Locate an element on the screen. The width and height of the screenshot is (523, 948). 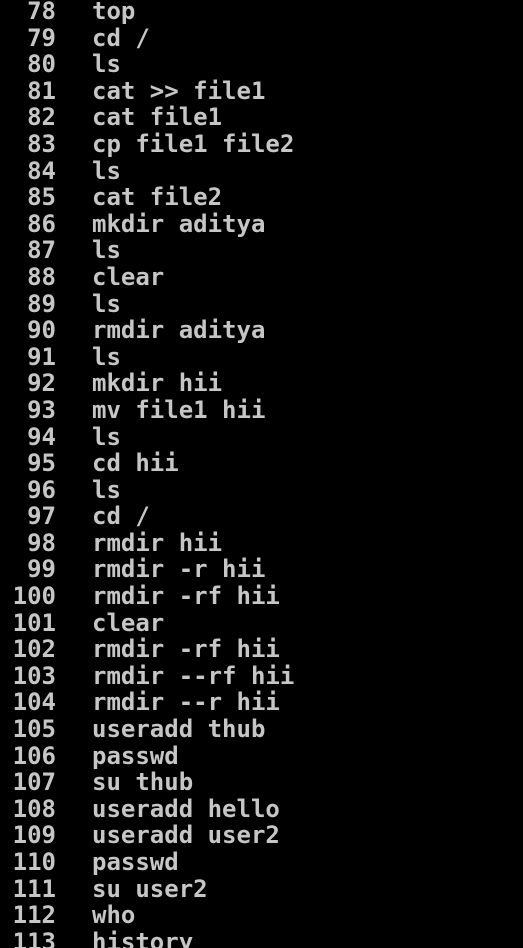
history-number: 93 is located at coordinates (41, 409).